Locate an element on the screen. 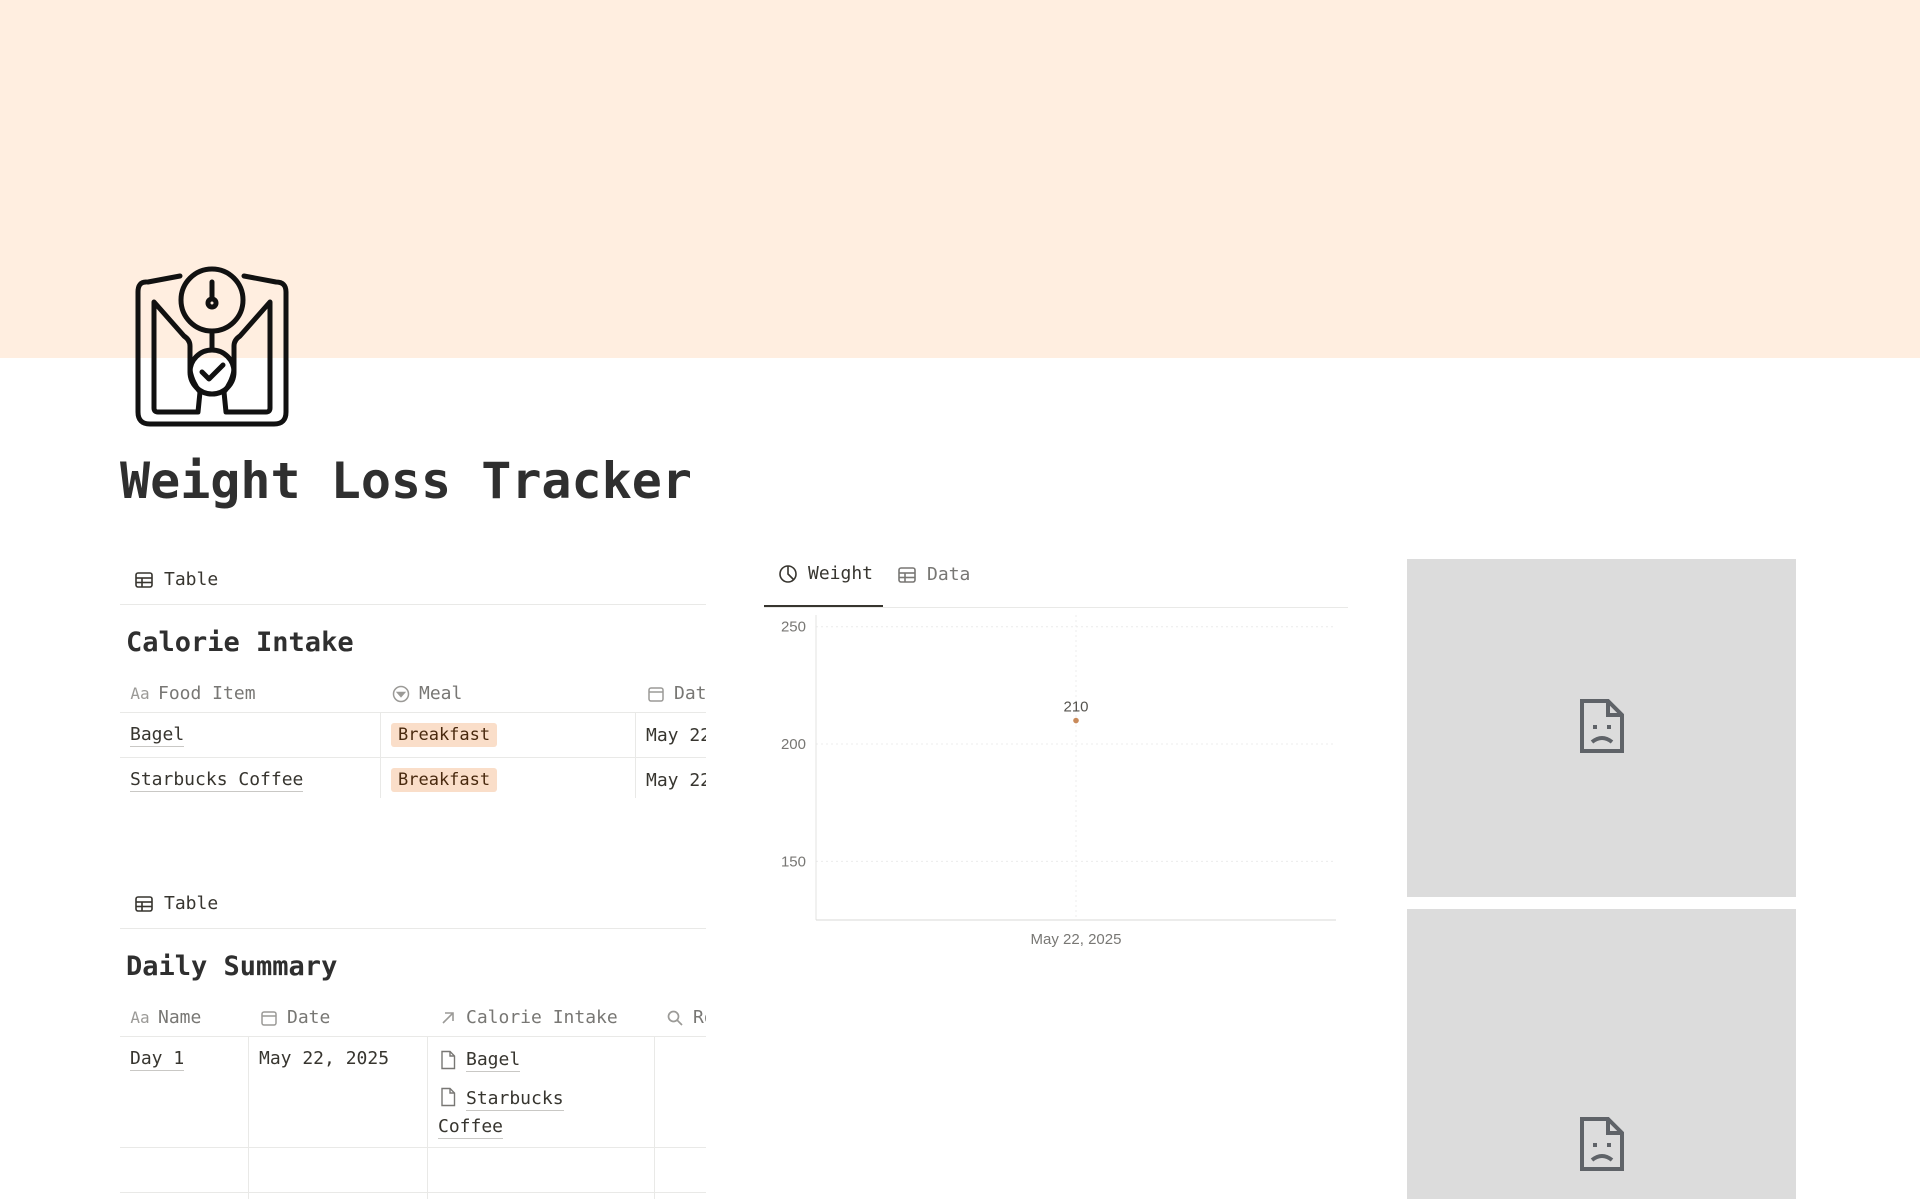  calorie-table-view-tab: Table is located at coordinates (413, 580).